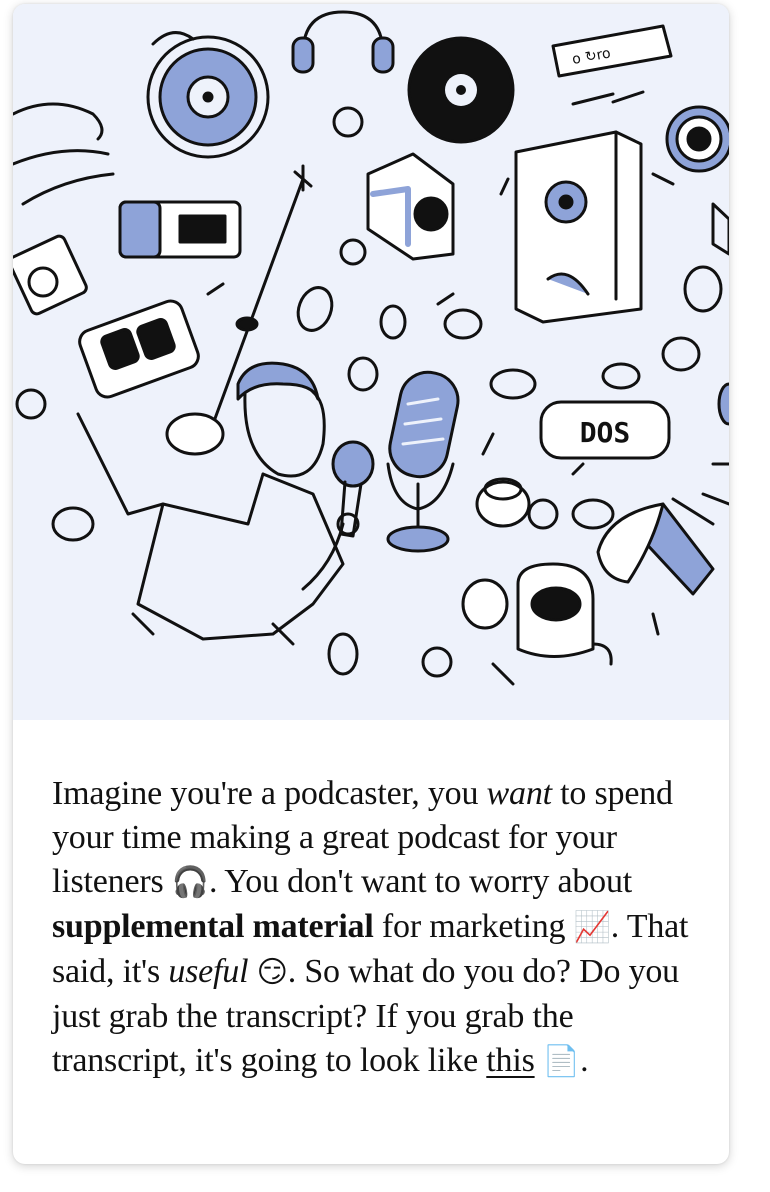 Image resolution: width=770 pixels, height=1192 pixels. I want to click on story-text: Imagine you're a podcaster, you, so click(269, 793).